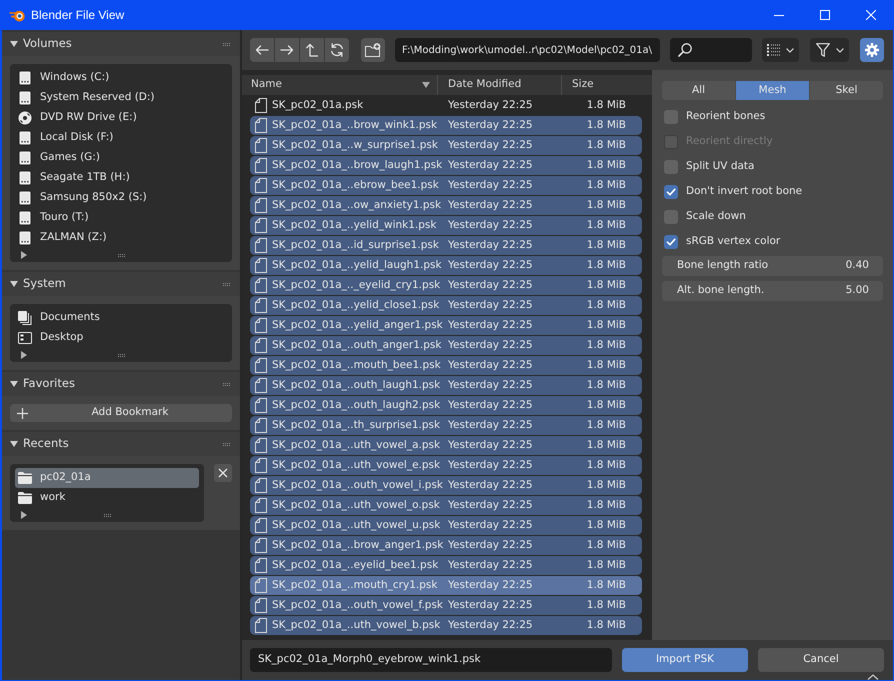  What do you see at coordinates (446, 205) in the screenshot?
I see `file-row: SK_pc02_01a_..ow_anxiety1.psk Yesterday 22:25 1.8 MiB` at bounding box center [446, 205].